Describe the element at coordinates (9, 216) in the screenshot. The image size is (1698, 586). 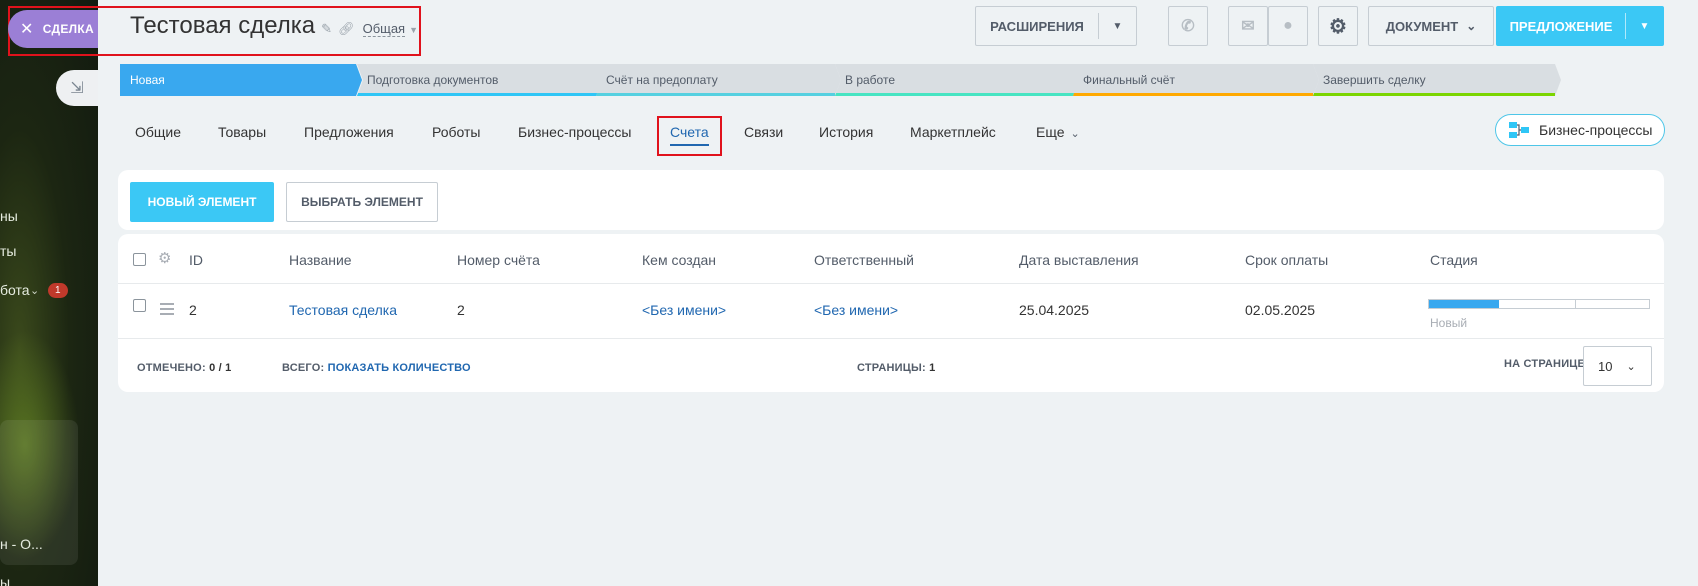
I see `left-menu-item: ны` at that location.